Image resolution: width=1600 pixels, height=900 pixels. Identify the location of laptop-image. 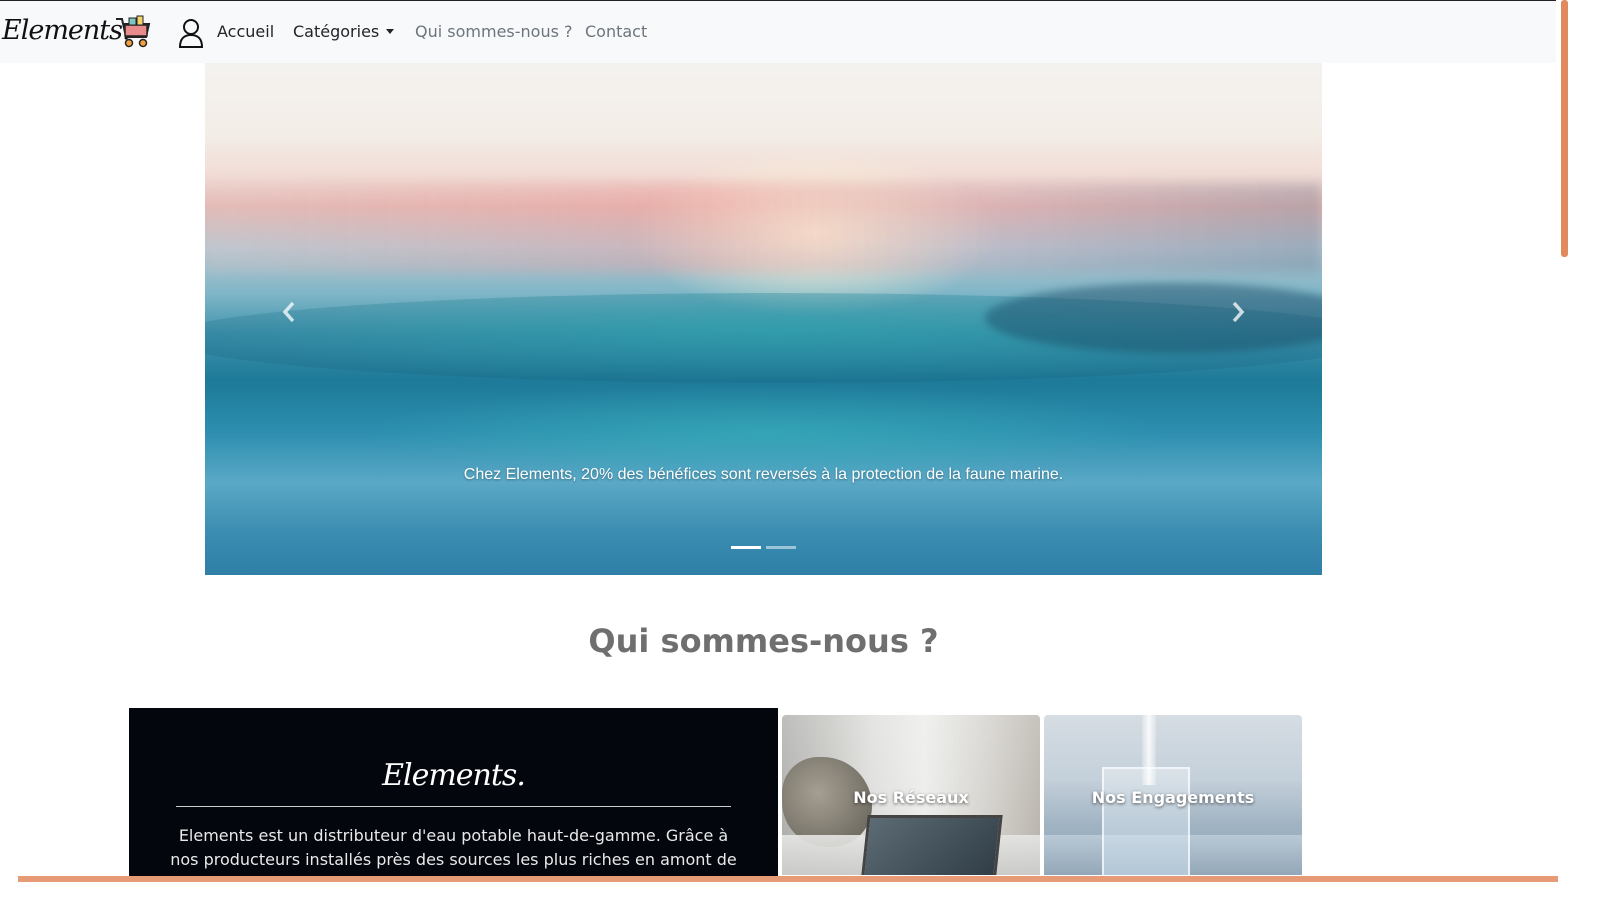
(931, 845).